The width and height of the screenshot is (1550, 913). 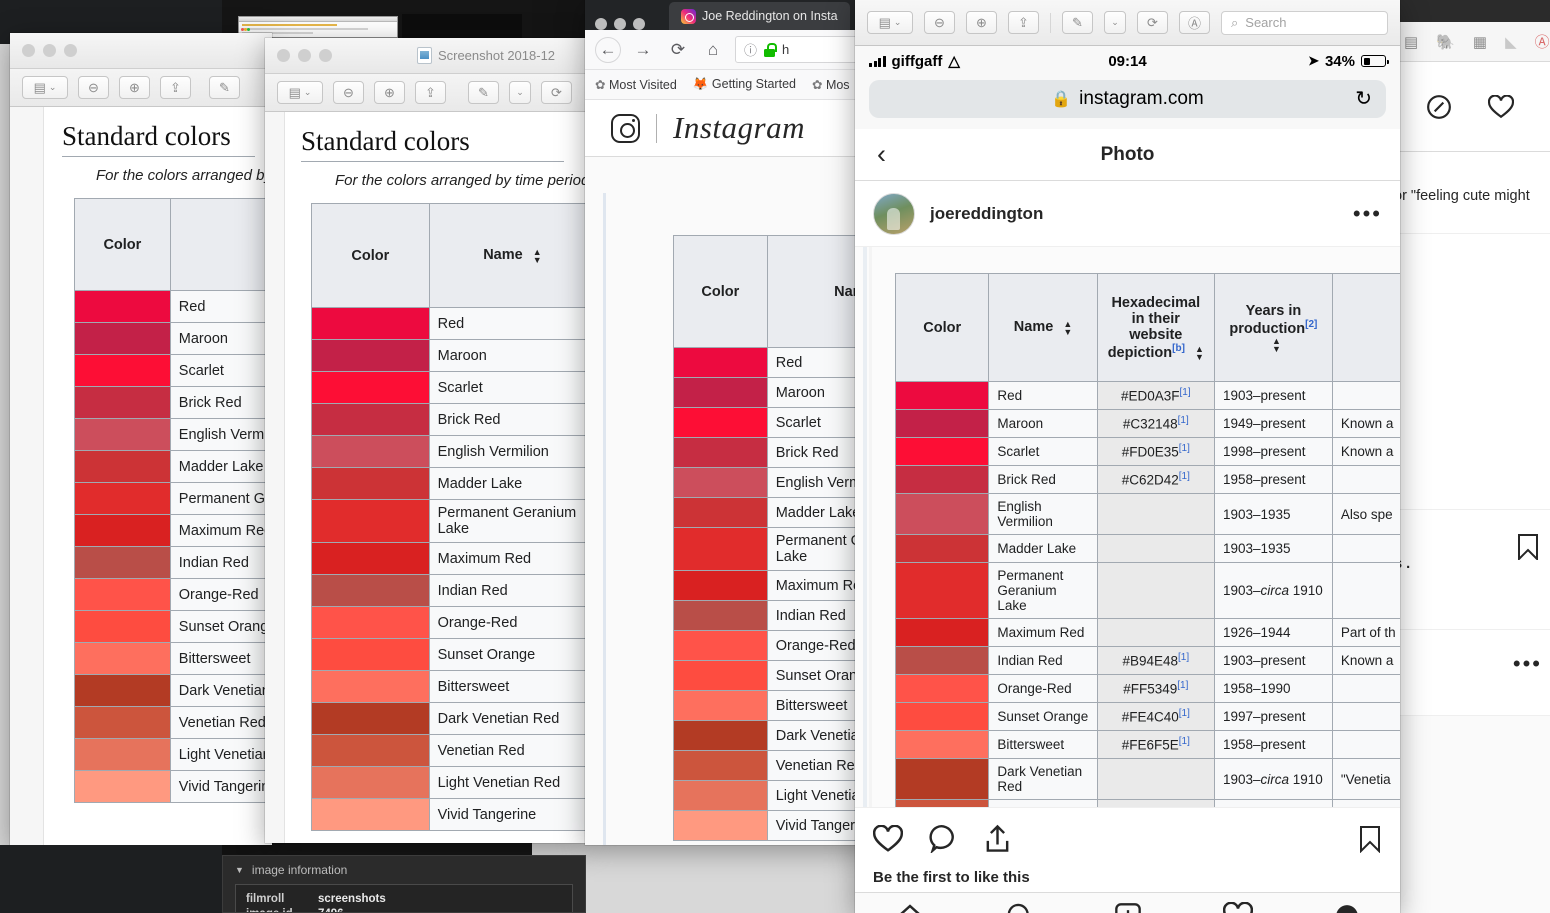 I want to click on background-instagram-nav, so click(x=1470, y=107).